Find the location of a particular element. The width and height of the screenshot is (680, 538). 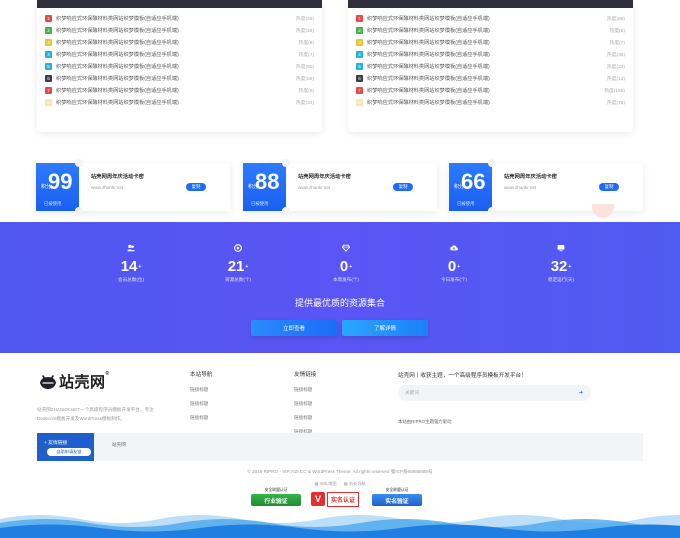

view-now-button: 立即查看 is located at coordinates (294, 328).